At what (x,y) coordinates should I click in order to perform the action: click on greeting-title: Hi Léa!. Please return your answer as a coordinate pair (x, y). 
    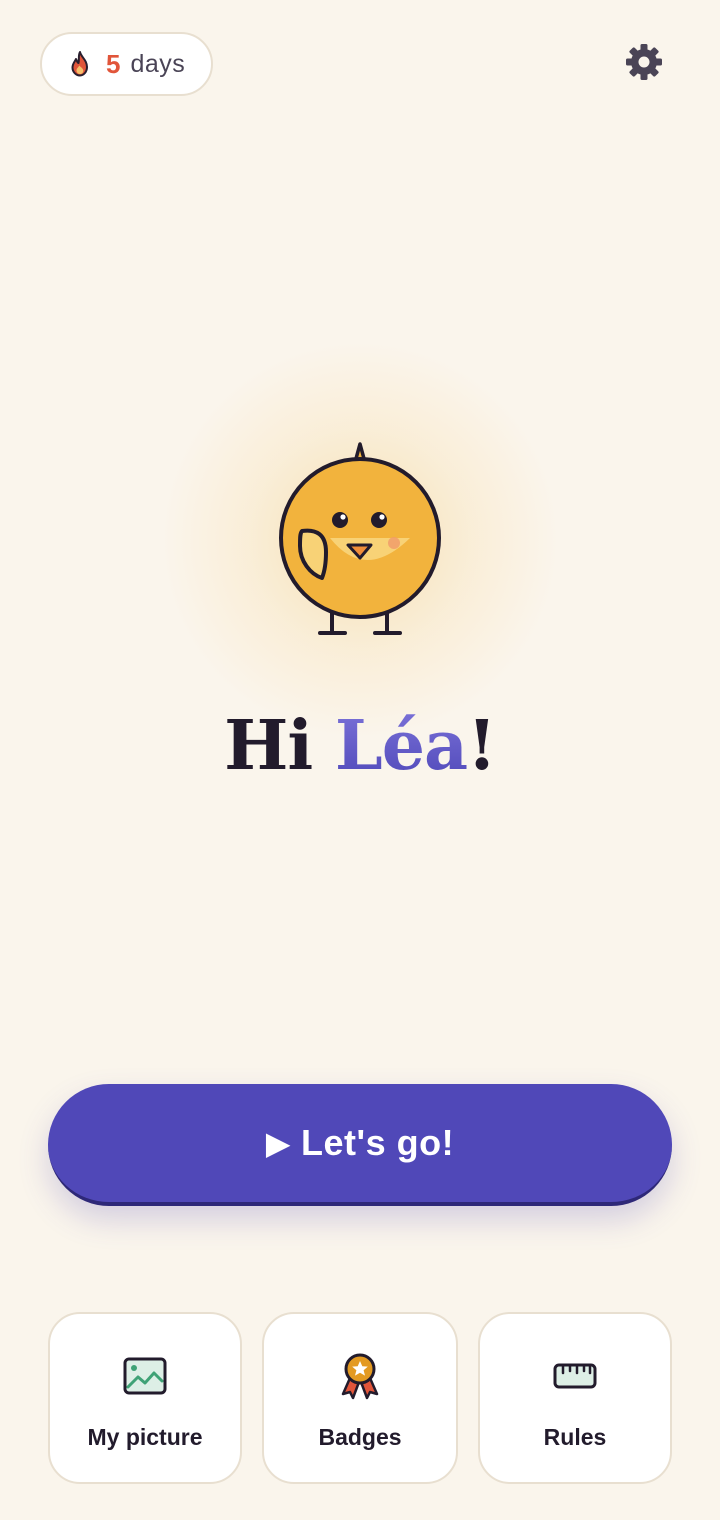
    Looking at the image, I should click on (360, 746).